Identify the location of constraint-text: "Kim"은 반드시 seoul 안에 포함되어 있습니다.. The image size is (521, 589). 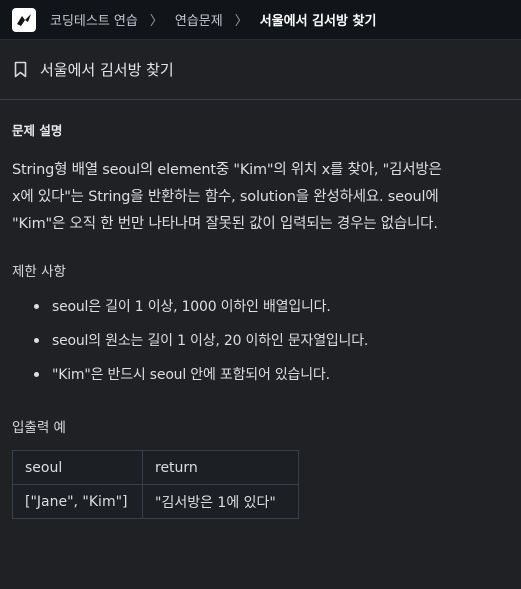
(191, 375).